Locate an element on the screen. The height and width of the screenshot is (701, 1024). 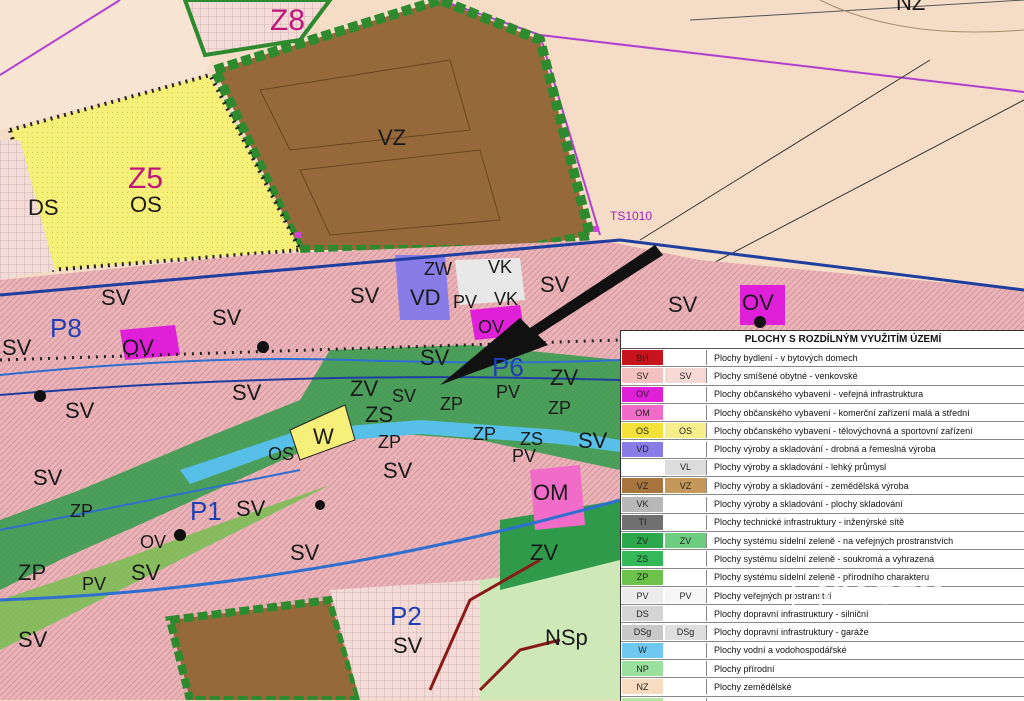
label-zp2: ZP is located at coordinates (559, 408).